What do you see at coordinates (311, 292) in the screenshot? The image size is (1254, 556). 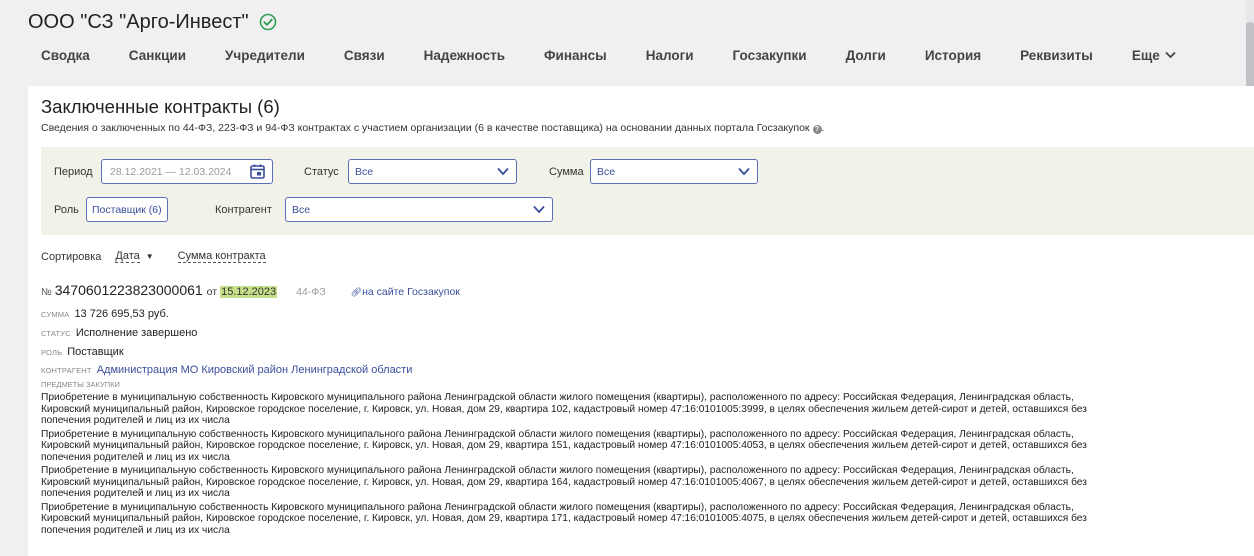 I see `contract-law: 44-ФЗ` at bounding box center [311, 292].